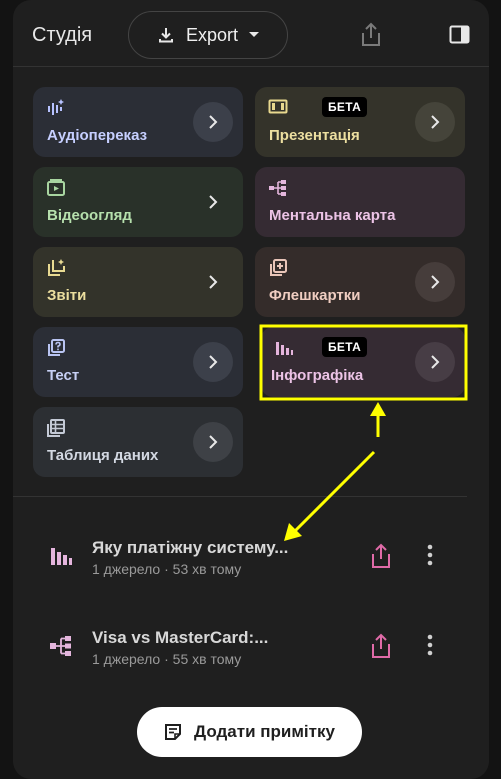 This screenshot has height=779, width=501. I want to click on card-test-label: Тест, so click(63, 375).